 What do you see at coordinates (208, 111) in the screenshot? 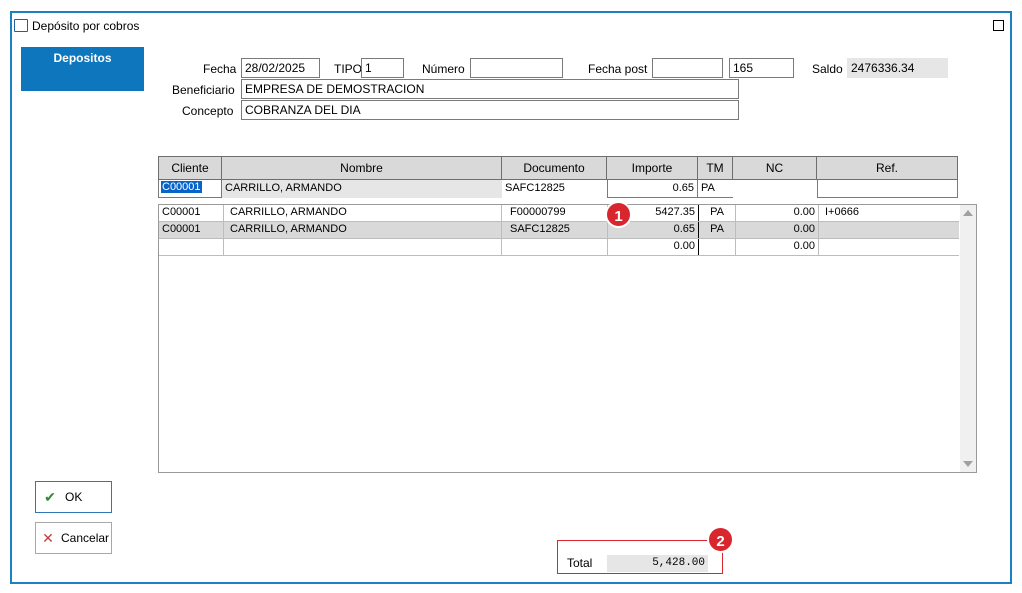
I see `concepto-label: Concepto` at bounding box center [208, 111].